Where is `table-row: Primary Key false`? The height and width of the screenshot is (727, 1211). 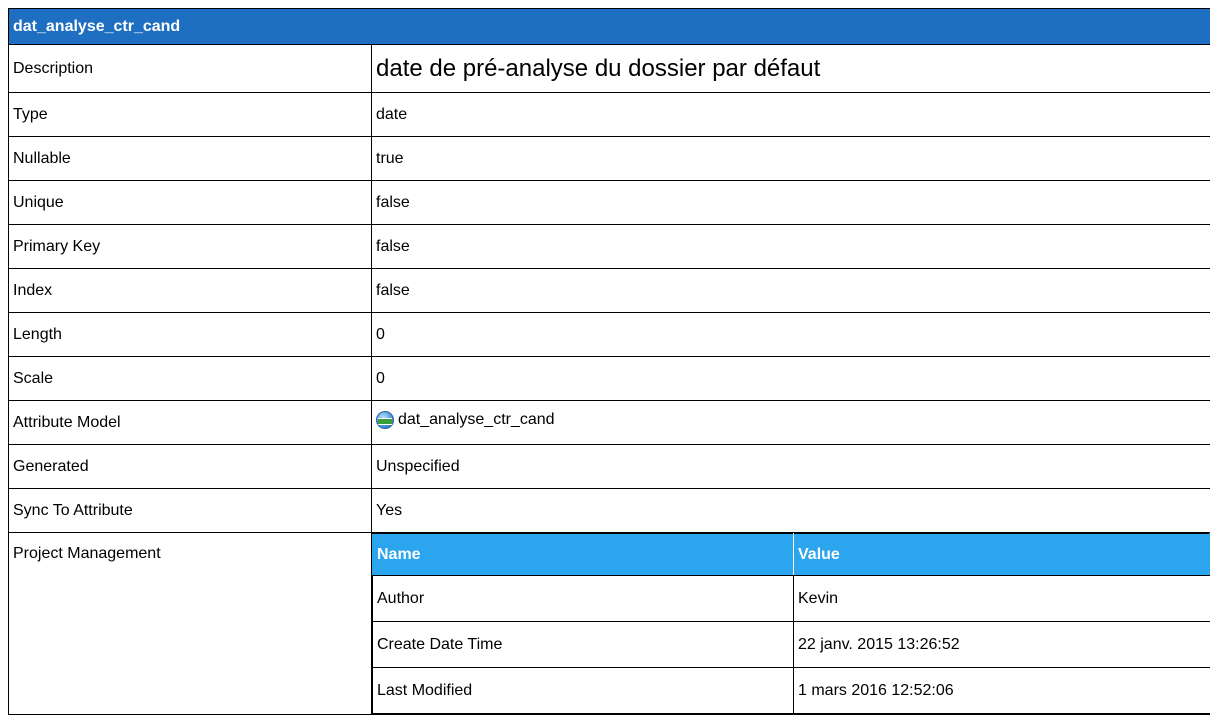 table-row: Primary Key false is located at coordinates (609, 246).